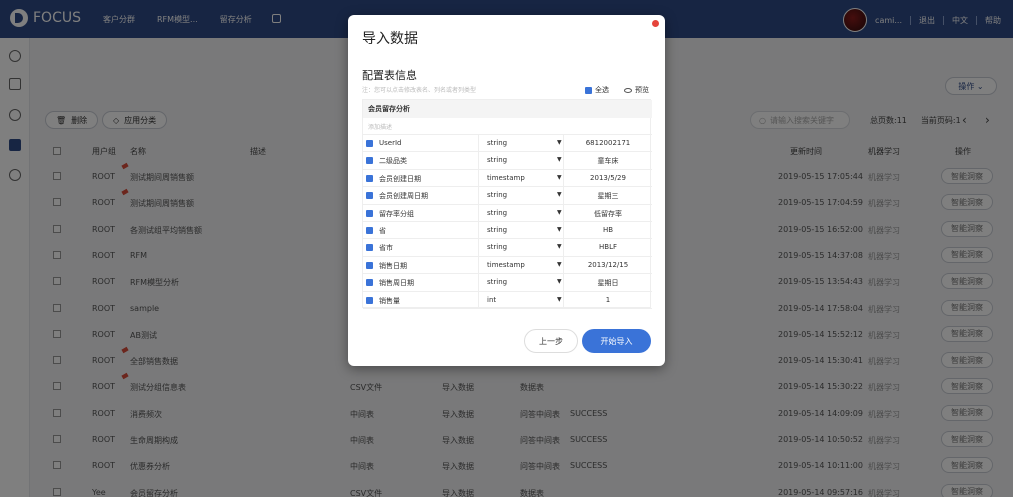  Describe the element at coordinates (393, 266) in the screenshot. I see `field-name: 销售日期` at that location.